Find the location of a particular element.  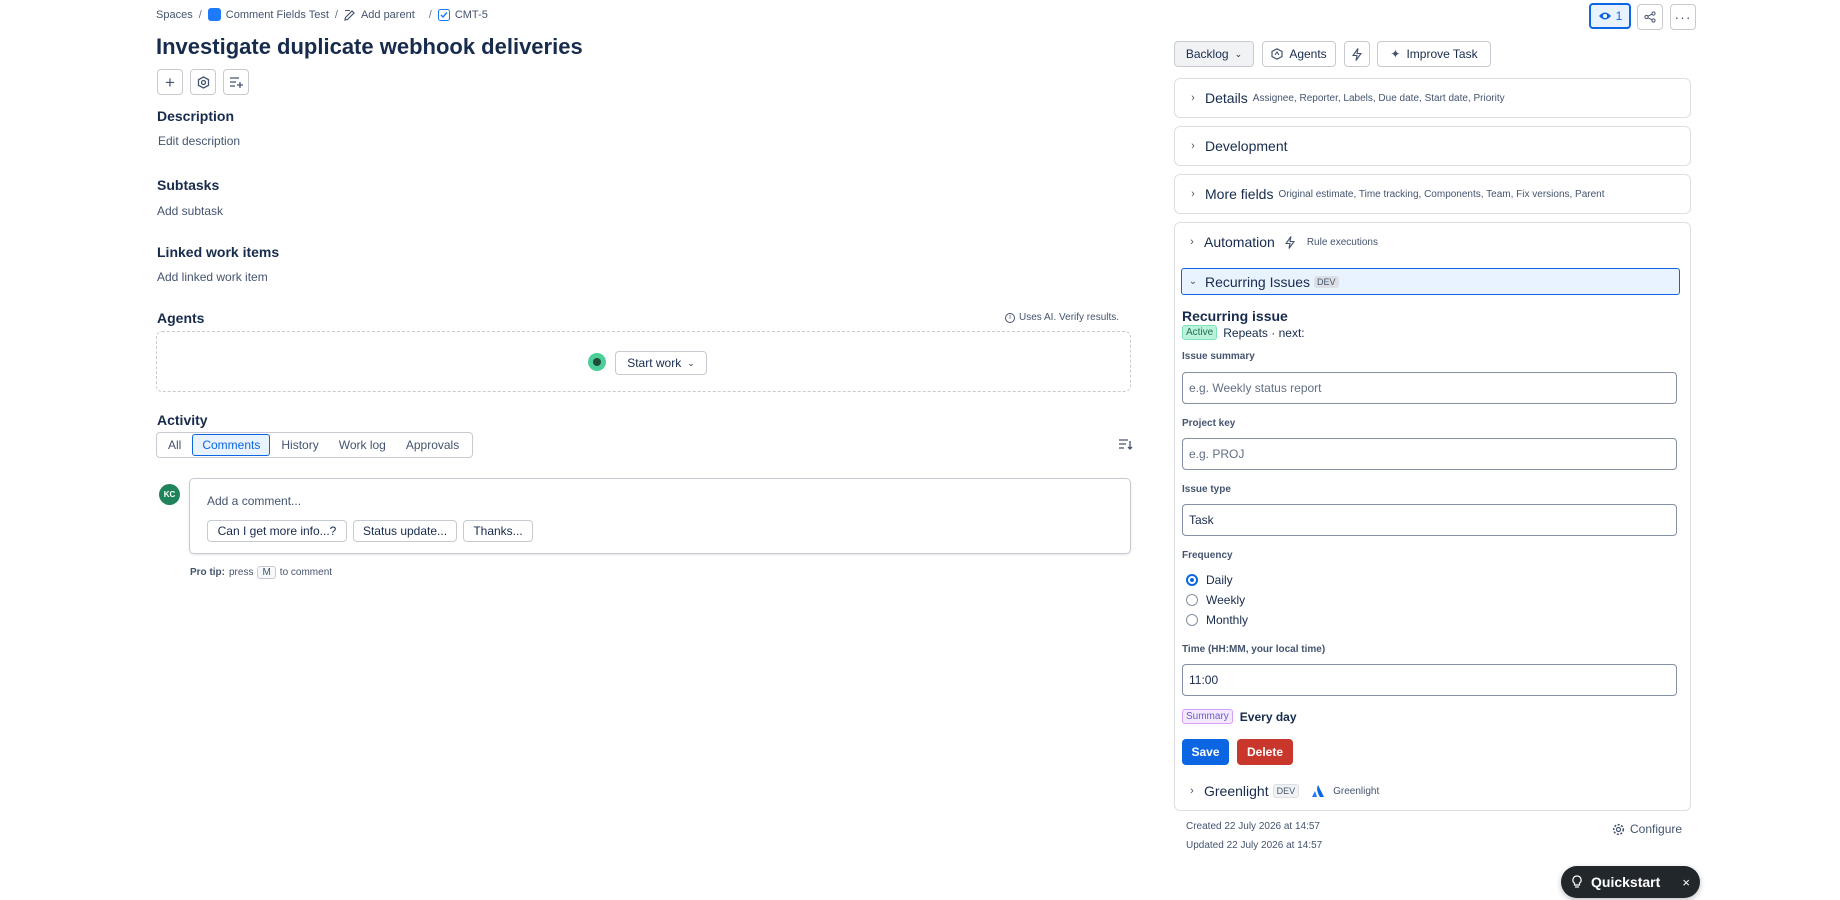

development-title: Development is located at coordinates (1246, 146).